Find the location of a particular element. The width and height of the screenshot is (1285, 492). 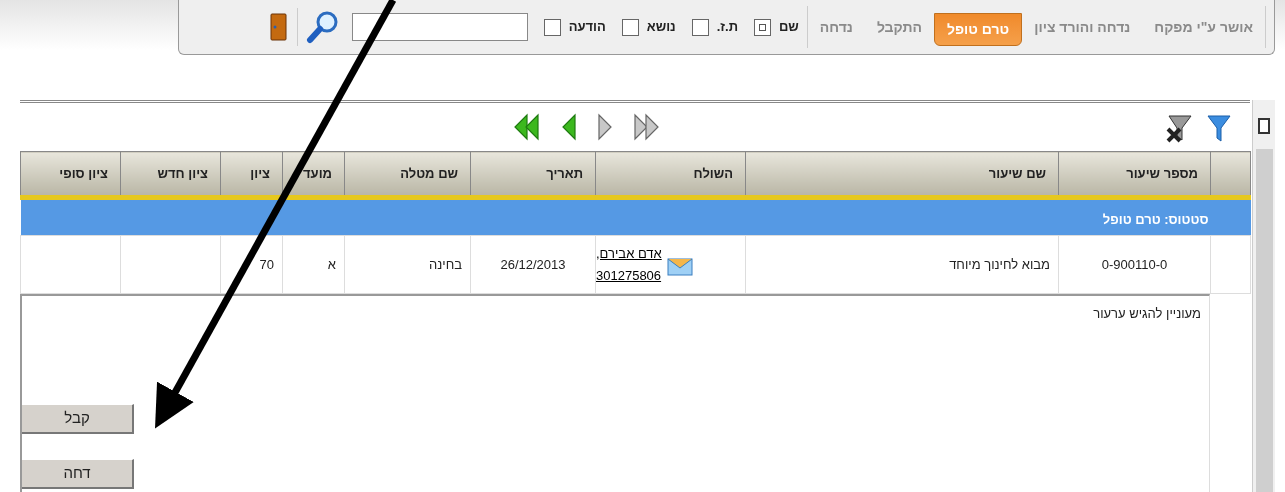

filter-label: נושא is located at coordinates (661, 27).